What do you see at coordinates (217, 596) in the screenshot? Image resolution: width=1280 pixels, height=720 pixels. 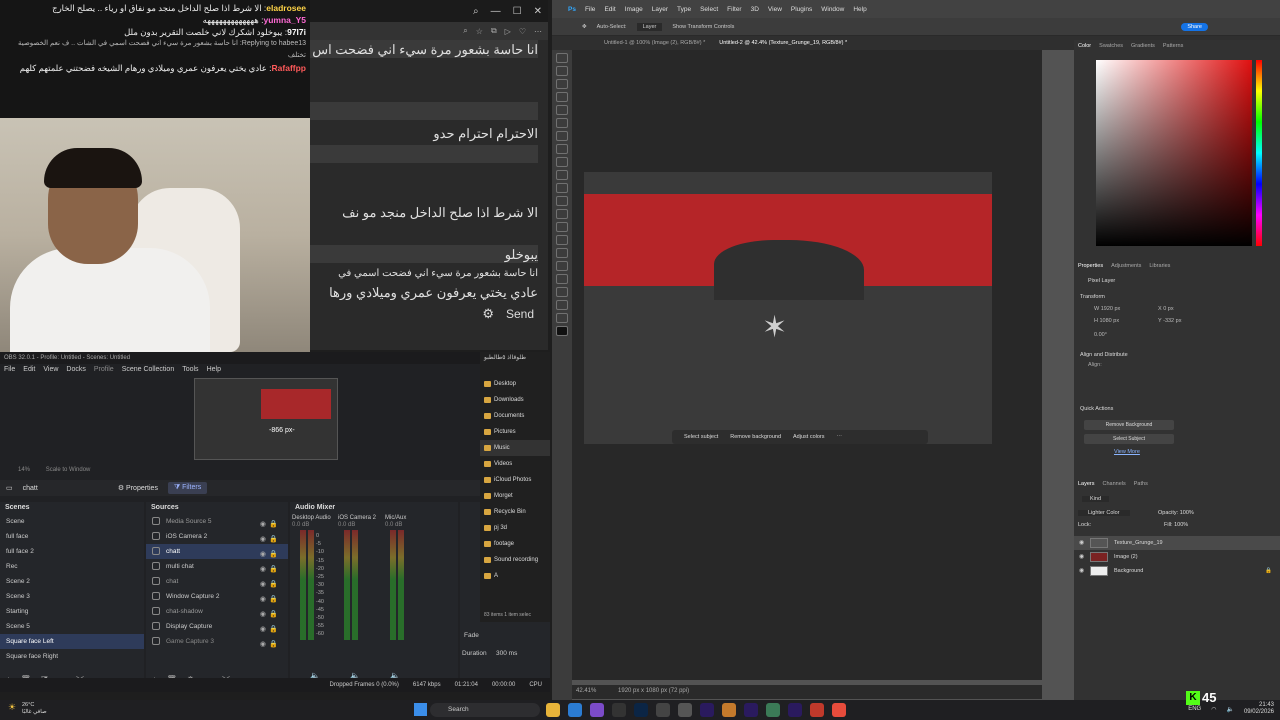 I see `source-item: Window Capture 2 ◉ 🔒` at bounding box center [217, 596].